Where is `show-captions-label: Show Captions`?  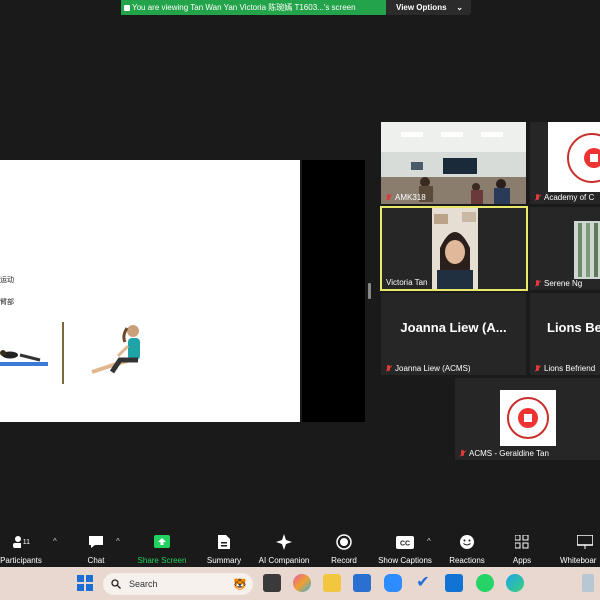
show-captions-label: Show Captions is located at coordinates (405, 560).